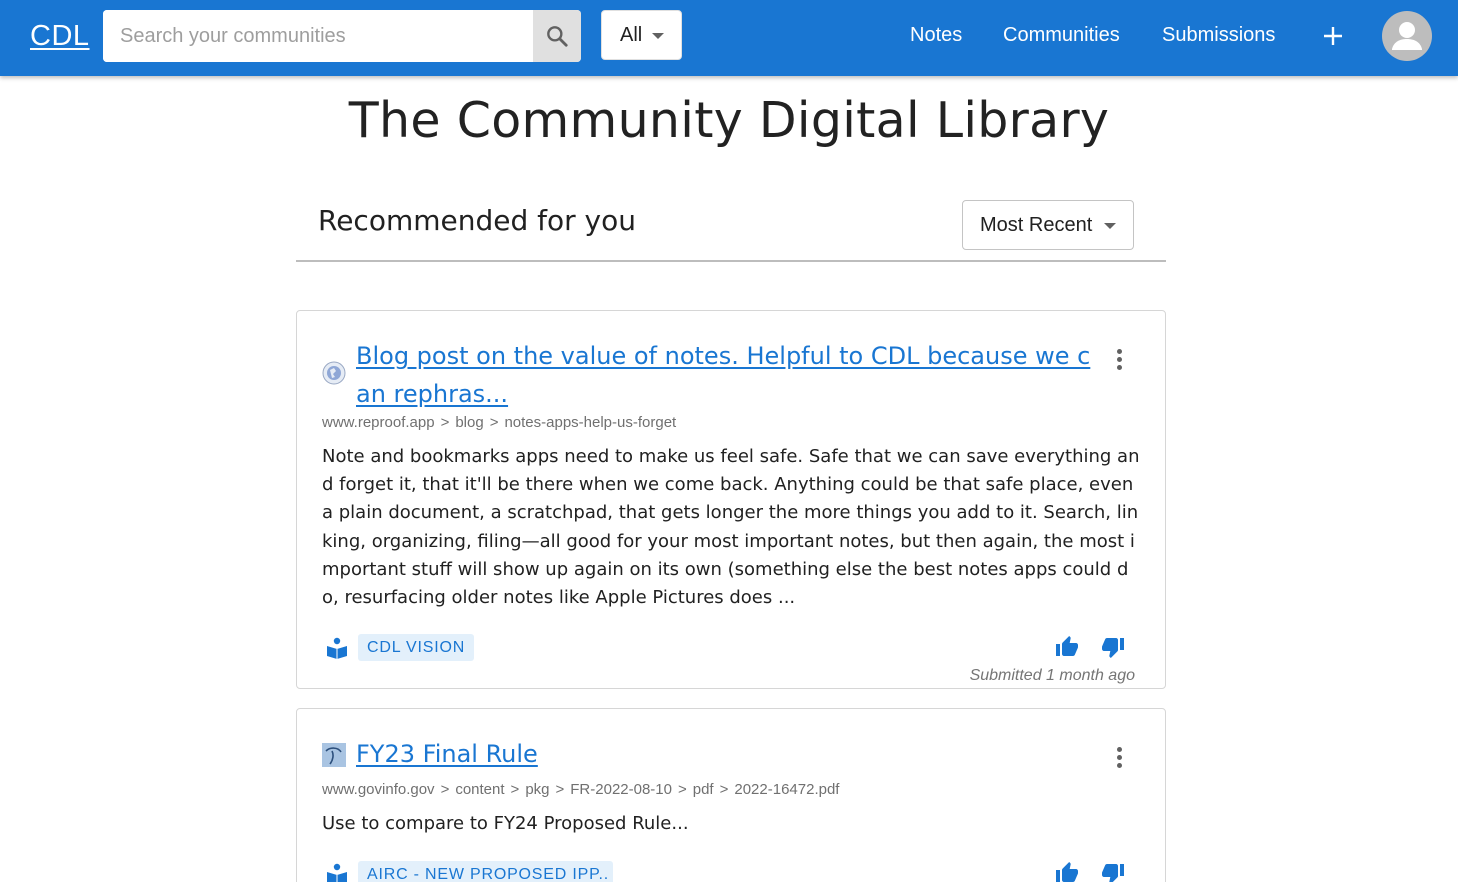  I want to click on submission-title-link: FY23 Final Rule, so click(723, 754).